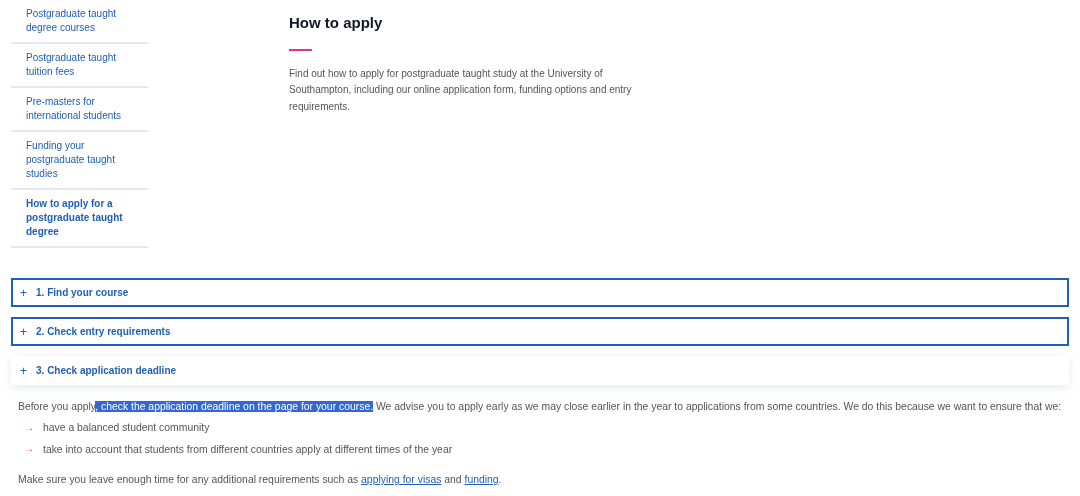  Describe the element at coordinates (248, 449) in the screenshot. I see `list-item: take into account that students from different countries apply at different times of the year` at that location.